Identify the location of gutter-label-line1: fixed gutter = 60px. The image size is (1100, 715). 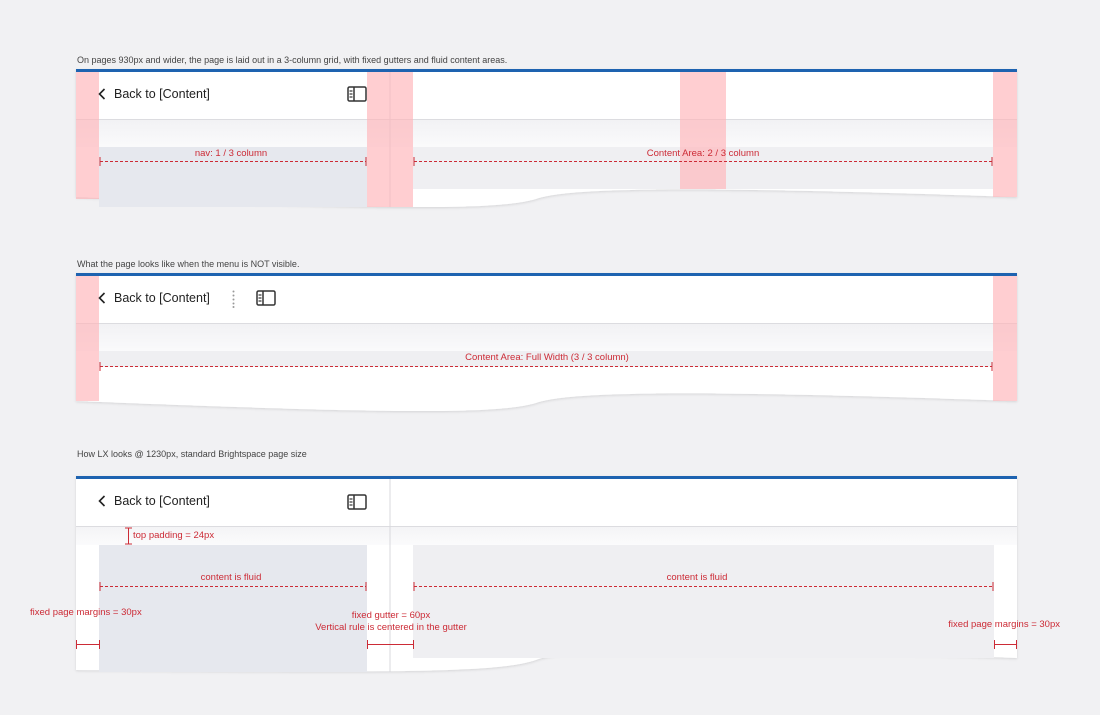
(391, 615).